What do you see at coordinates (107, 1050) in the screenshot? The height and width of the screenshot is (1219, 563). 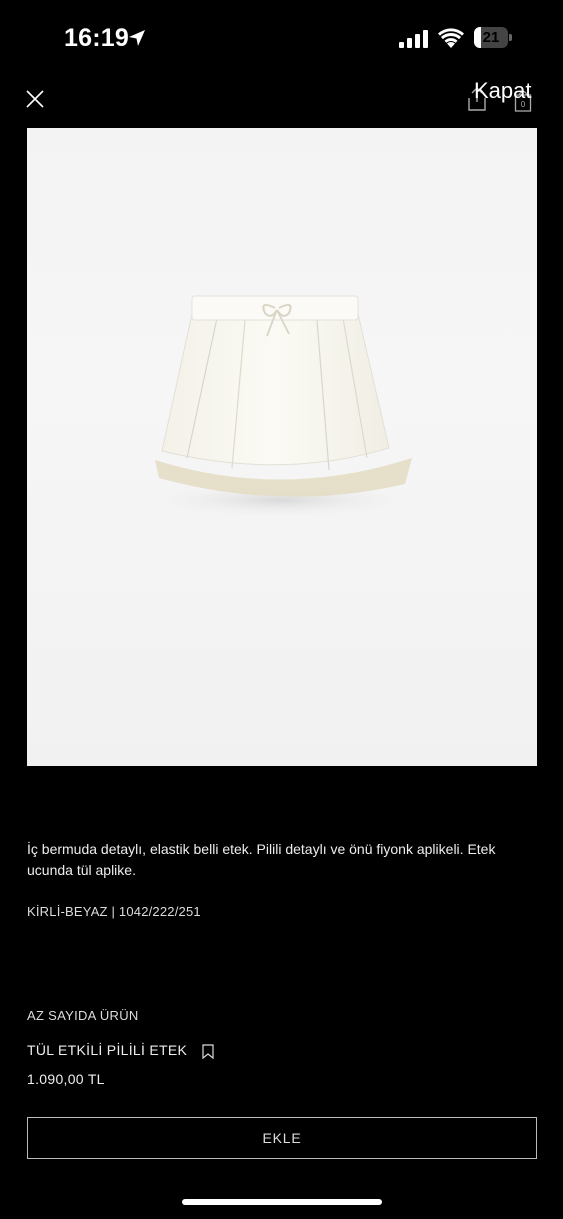 I see `product-name: TÜL ETKİLİ PİLİLİ ETEK` at bounding box center [107, 1050].